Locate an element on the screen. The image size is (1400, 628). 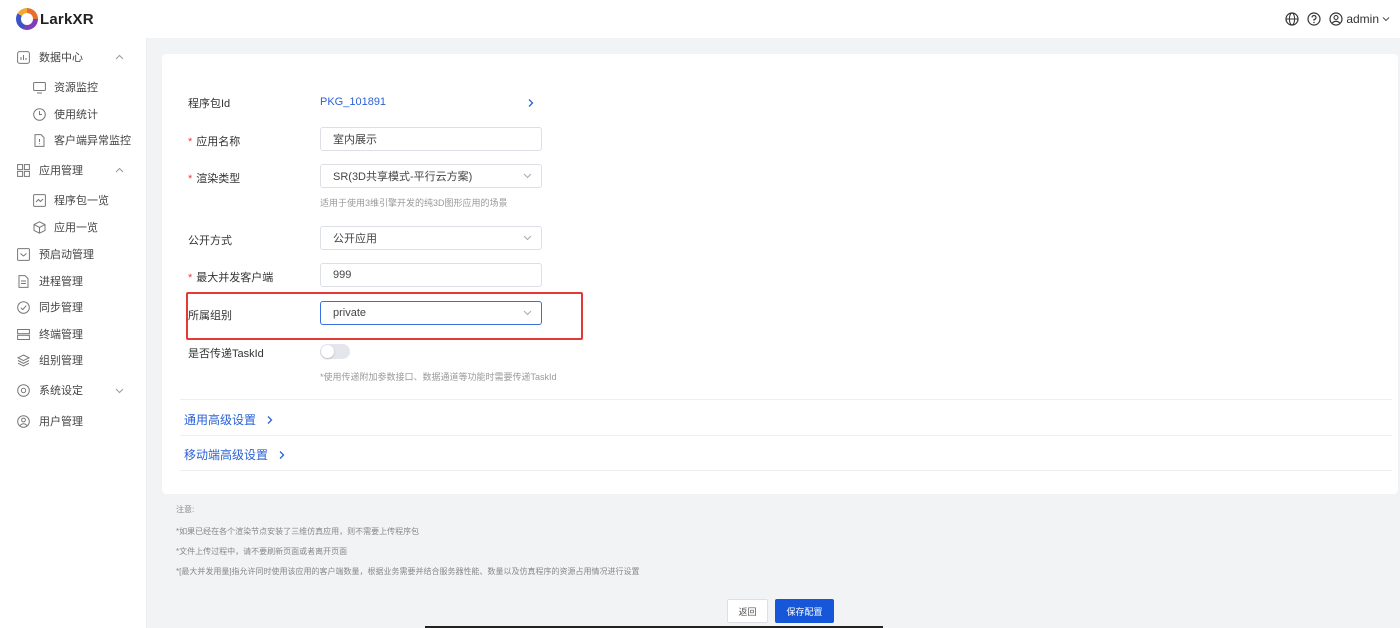
logo: LarkXR is located at coordinates (55, 19).